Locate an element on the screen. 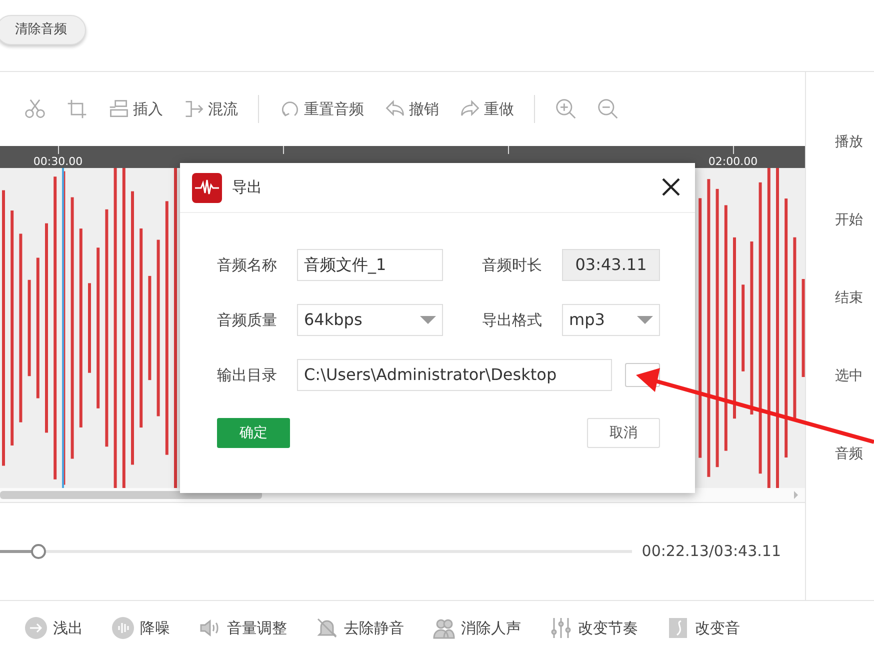 The height and width of the screenshot is (656, 874). name-field: 音频文件_1 is located at coordinates (370, 265).